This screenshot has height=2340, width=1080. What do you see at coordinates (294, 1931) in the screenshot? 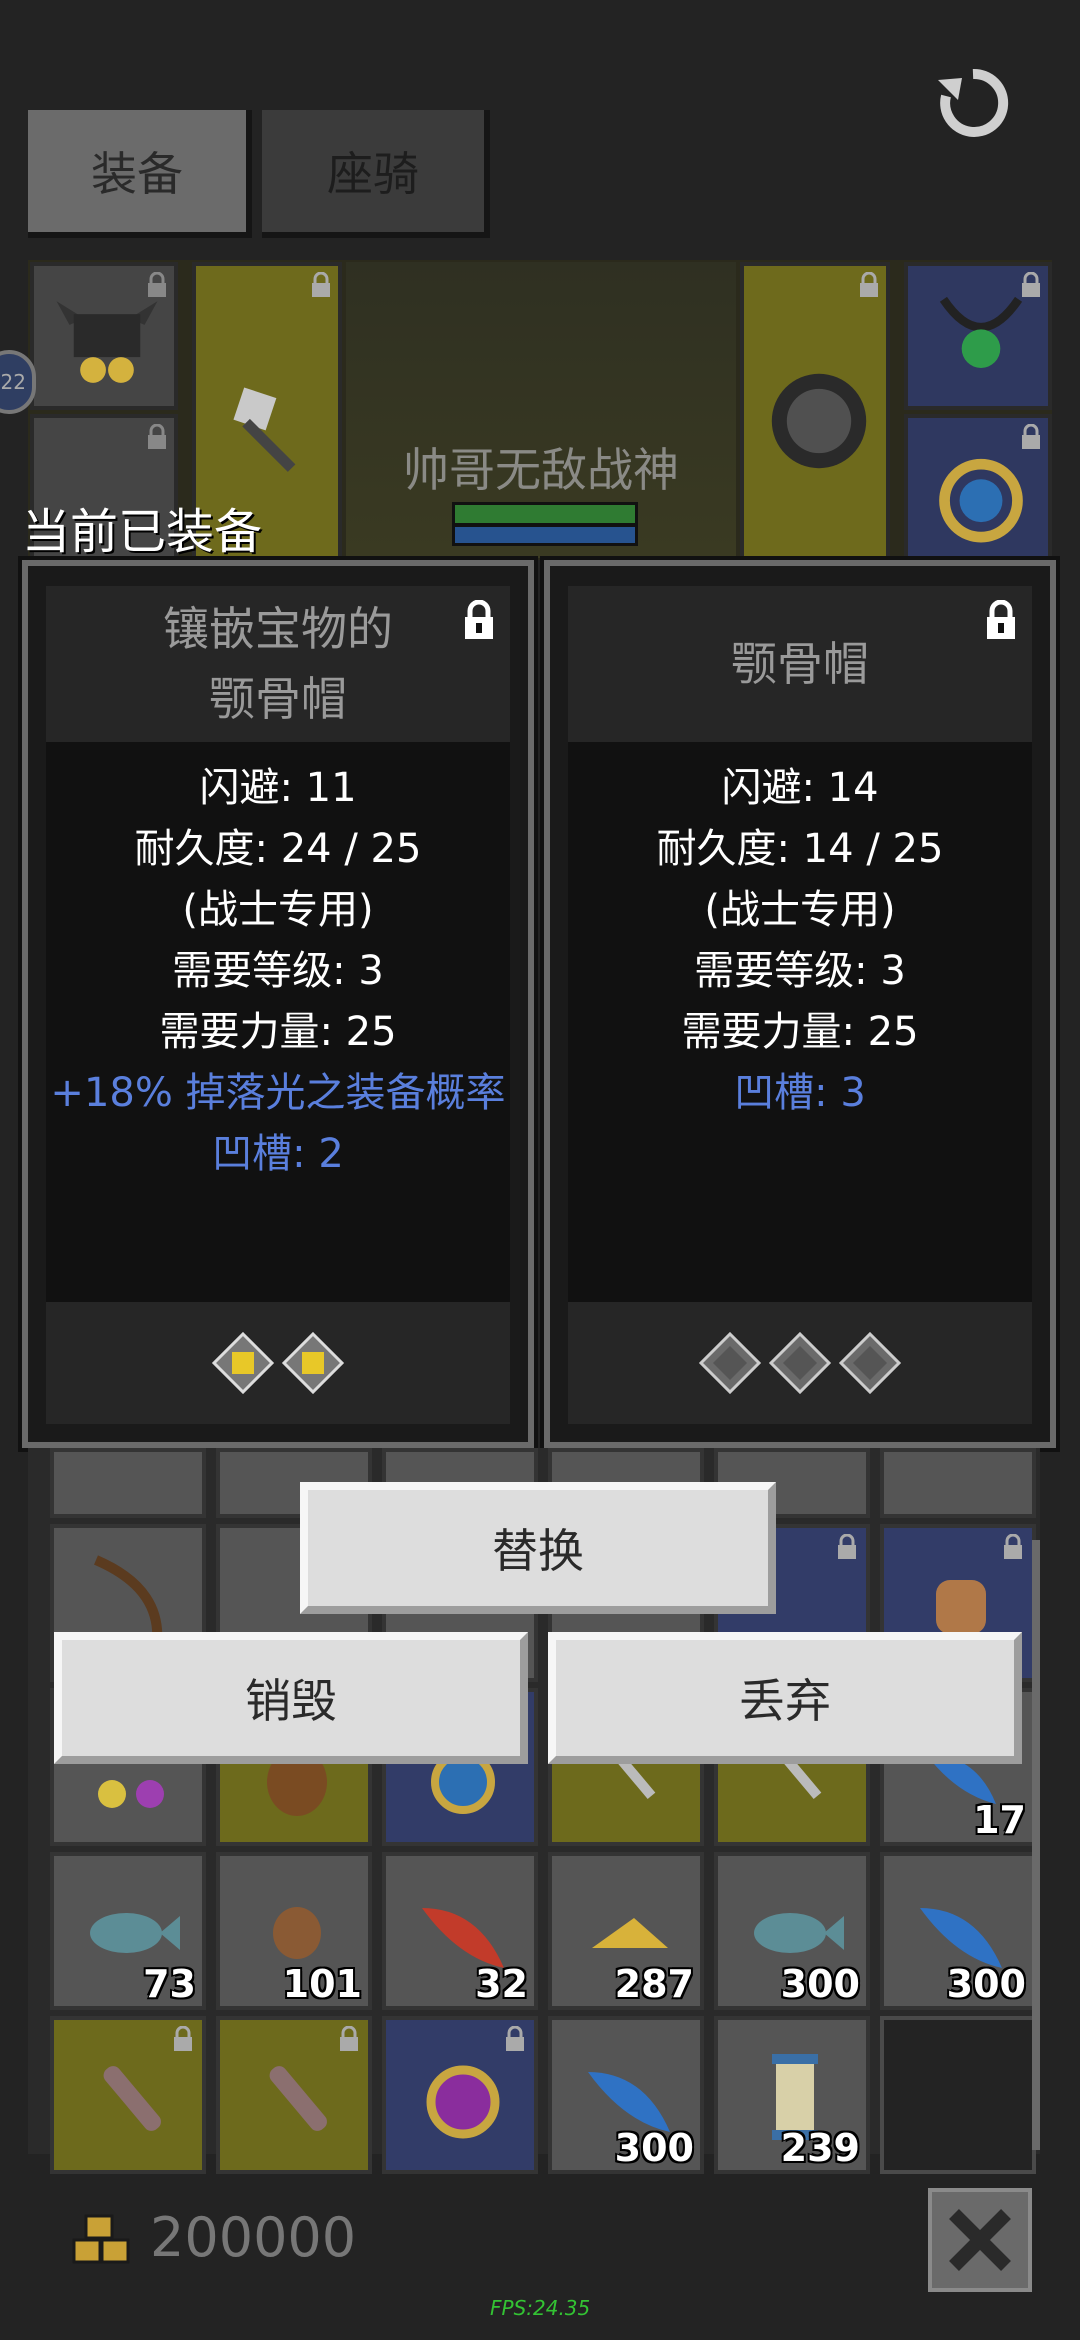
I see `inventory-slot: 101` at bounding box center [294, 1931].